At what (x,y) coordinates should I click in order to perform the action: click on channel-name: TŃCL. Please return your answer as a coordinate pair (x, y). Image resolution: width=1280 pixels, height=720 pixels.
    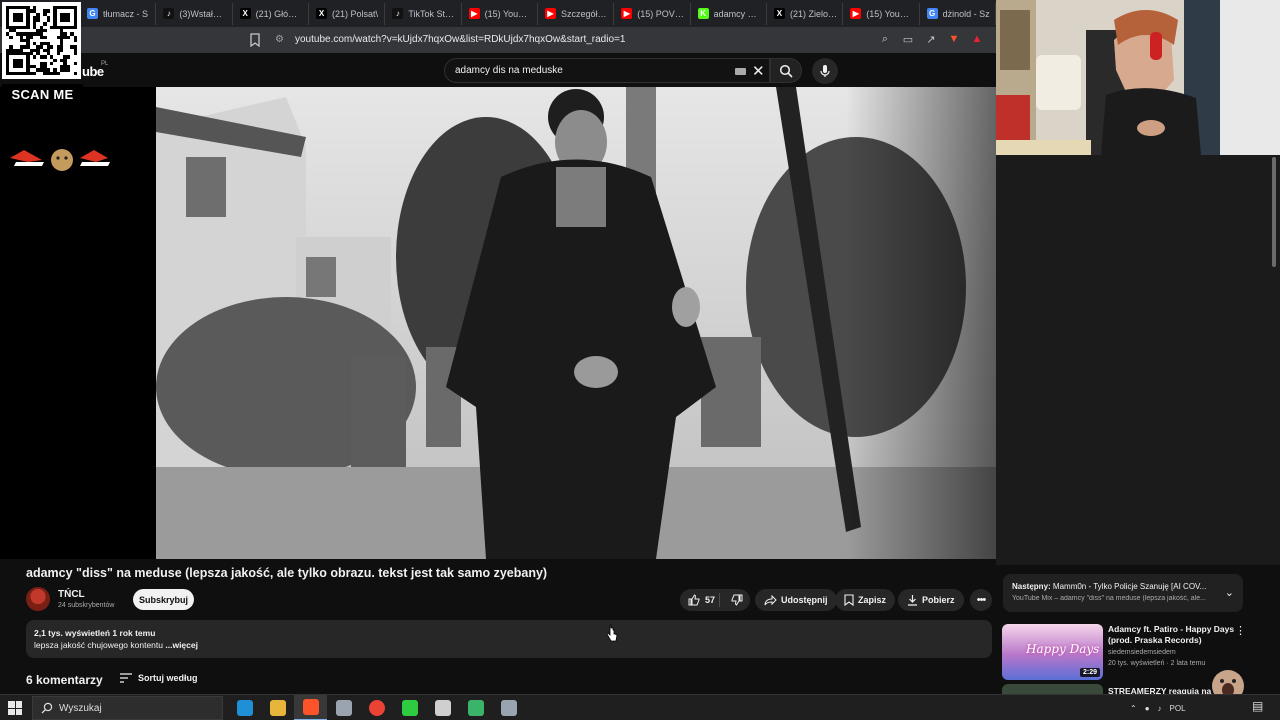
    Looking at the image, I should click on (71, 594).